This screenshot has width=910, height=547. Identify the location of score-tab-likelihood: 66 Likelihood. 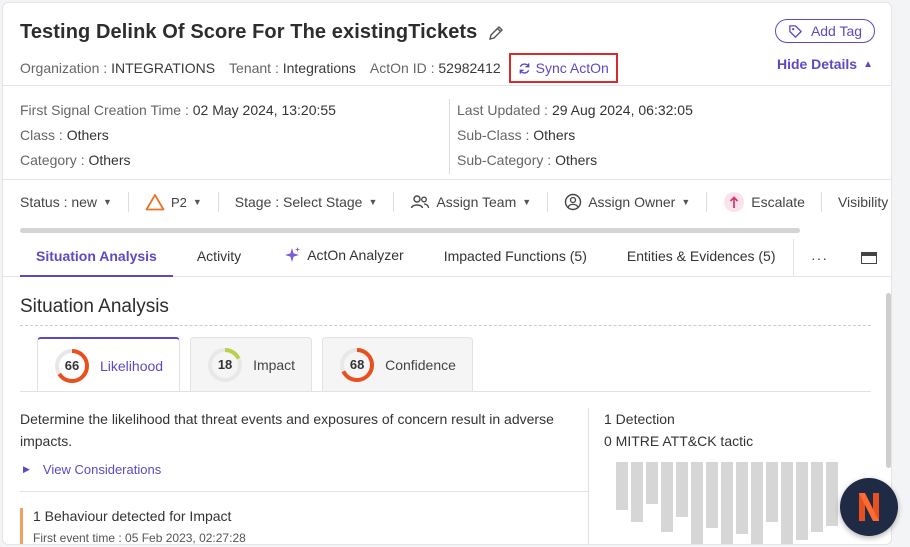
(109, 364).